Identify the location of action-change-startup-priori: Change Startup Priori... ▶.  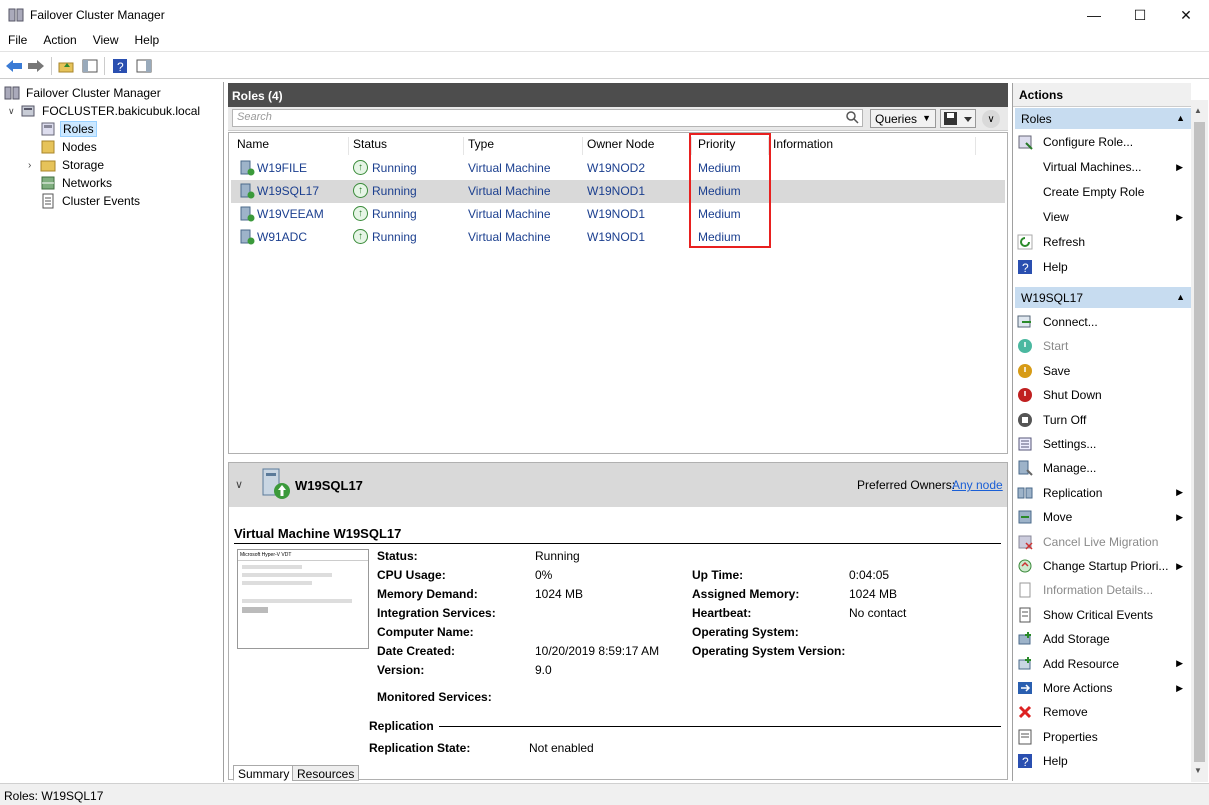
(1103, 566).